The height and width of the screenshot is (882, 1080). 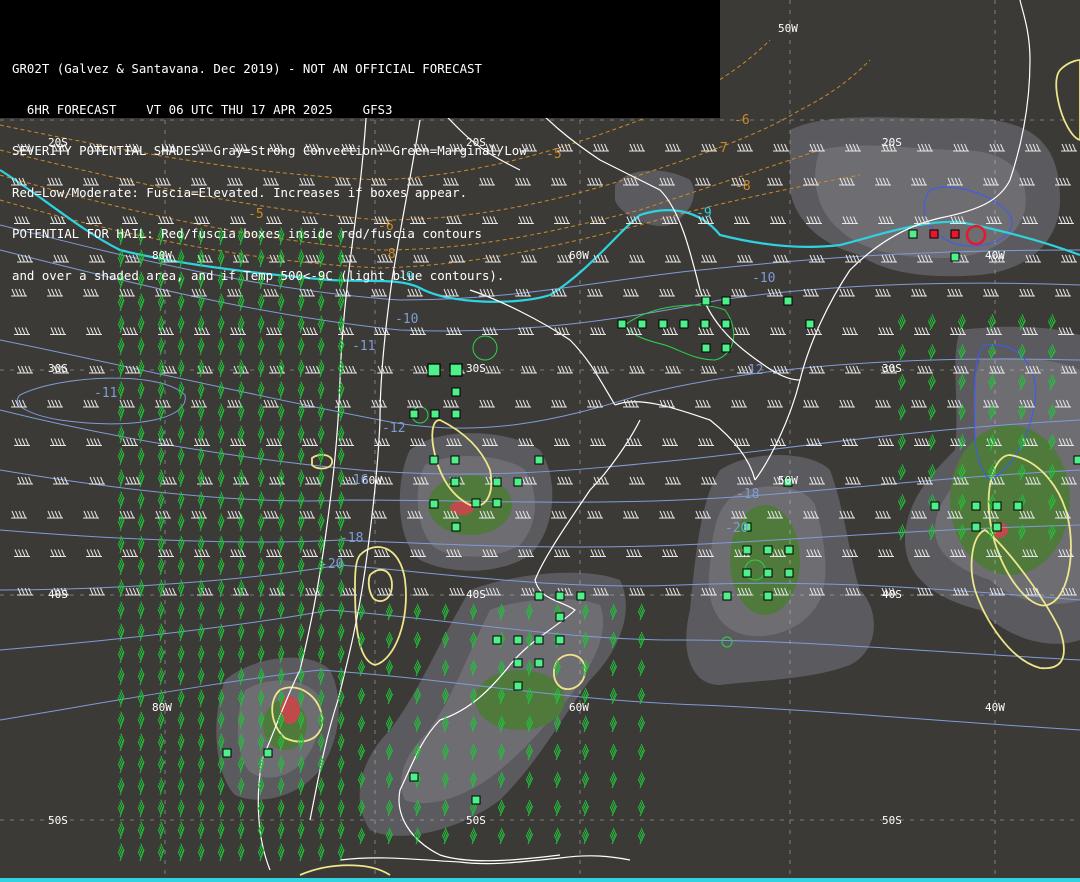 I want to click on red-area-central-argentina, so click(x=462, y=508).